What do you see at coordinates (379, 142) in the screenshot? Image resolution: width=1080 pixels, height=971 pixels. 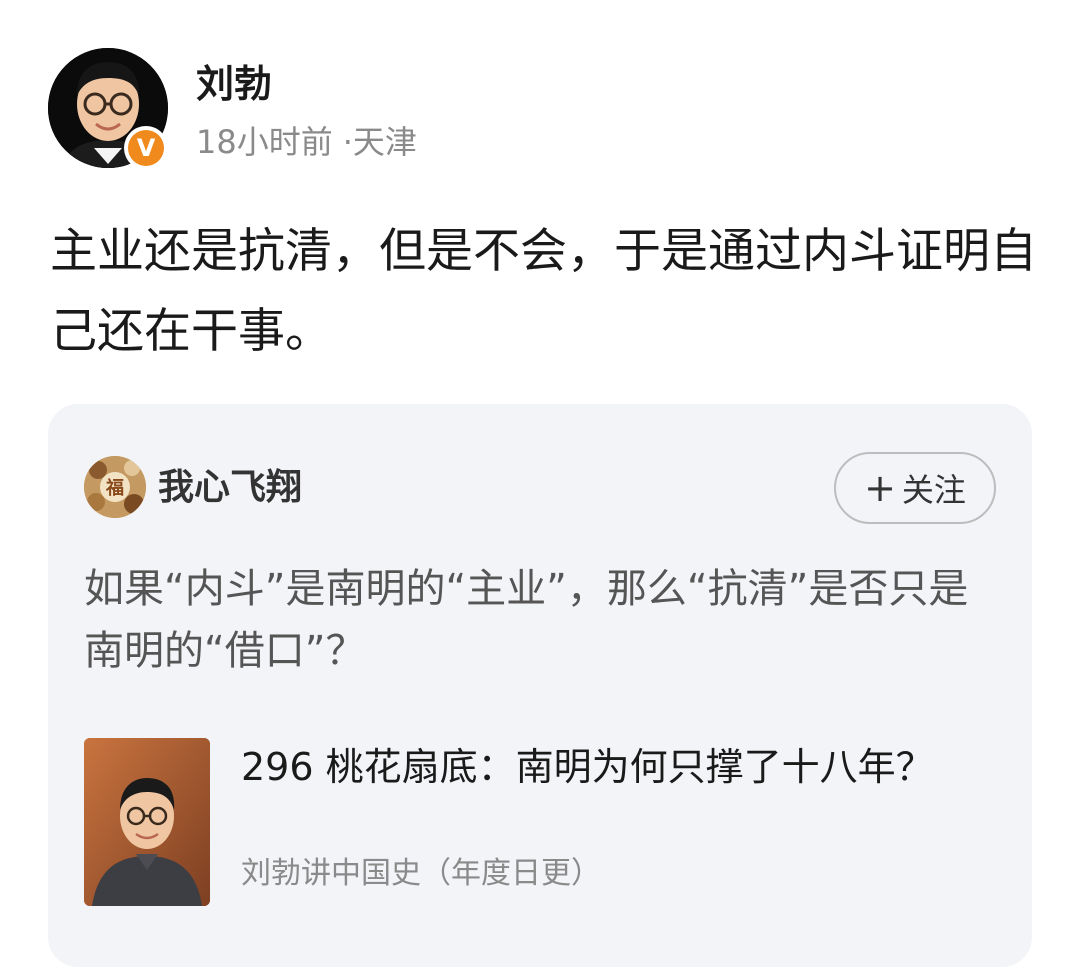 I see `post-location: ·天津` at bounding box center [379, 142].